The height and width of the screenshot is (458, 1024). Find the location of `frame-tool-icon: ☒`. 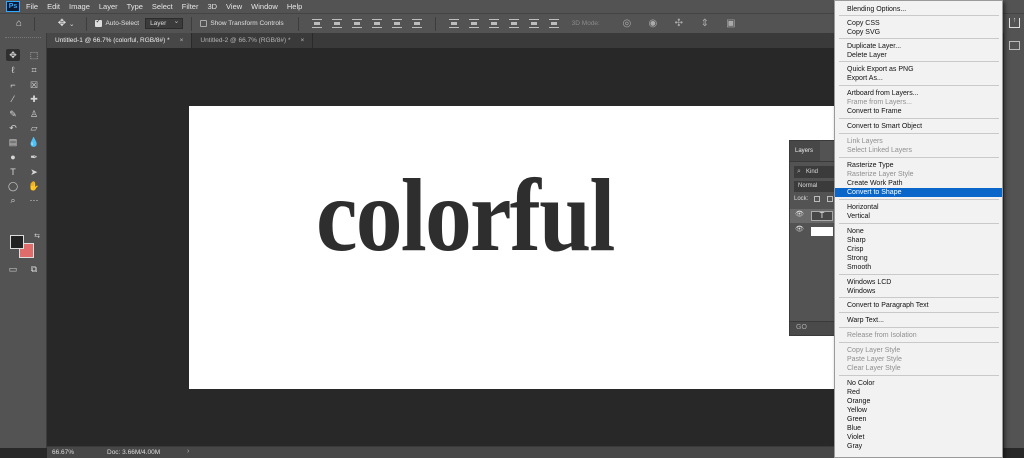

frame-tool-icon: ☒ is located at coordinates (34, 85).